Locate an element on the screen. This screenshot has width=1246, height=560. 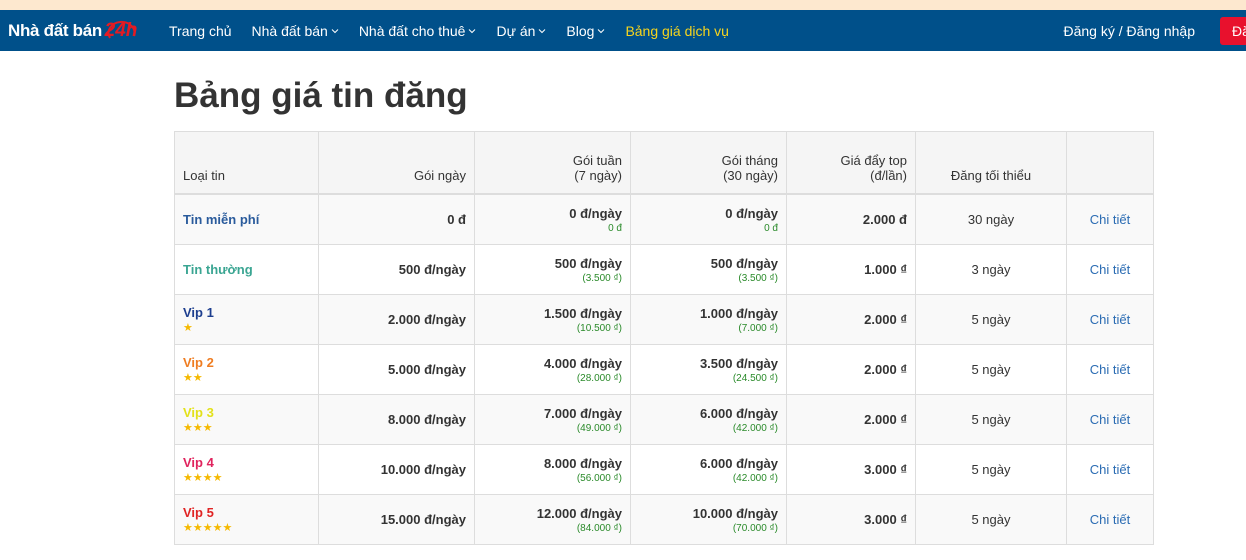
nav-item-label: Nhà đất bán is located at coordinates (289, 30).